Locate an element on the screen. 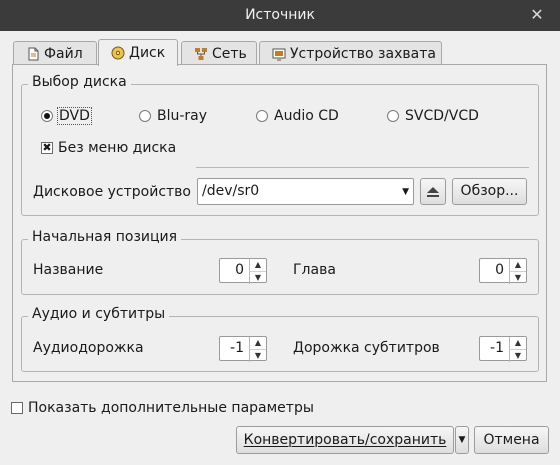  more-options-checkbox: Показать дополнительные параметры is located at coordinates (162, 408).